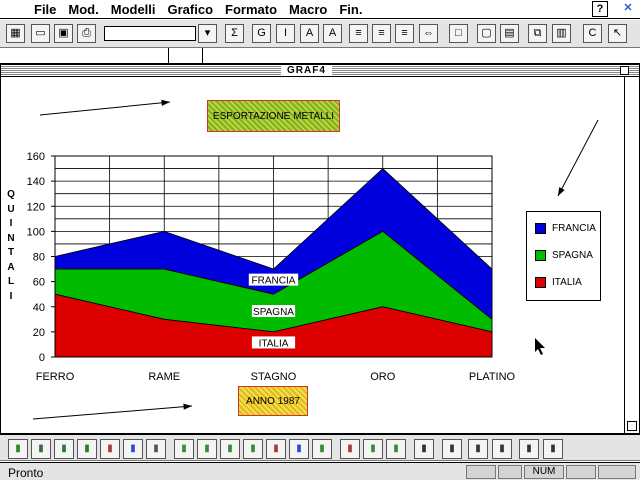  Describe the element at coordinates (600, 9) in the screenshot. I see `help-icon: ?` at that location.